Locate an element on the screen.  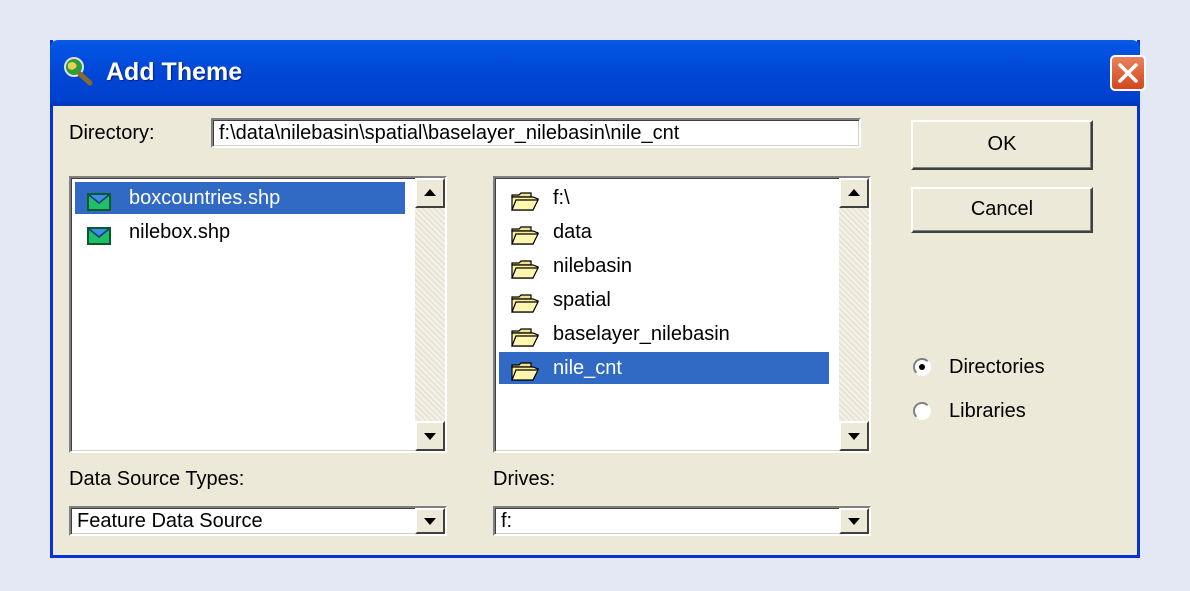
folder-item-label: nile_cnt is located at coordinates (587, 368).